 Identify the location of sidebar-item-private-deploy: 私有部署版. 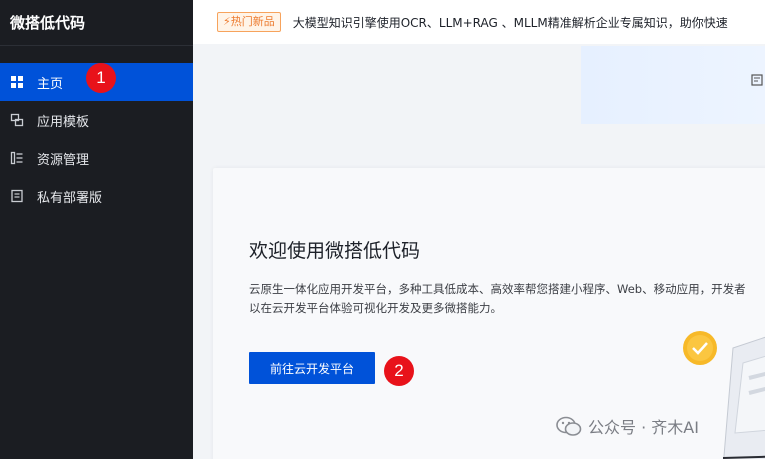
(96, 196).